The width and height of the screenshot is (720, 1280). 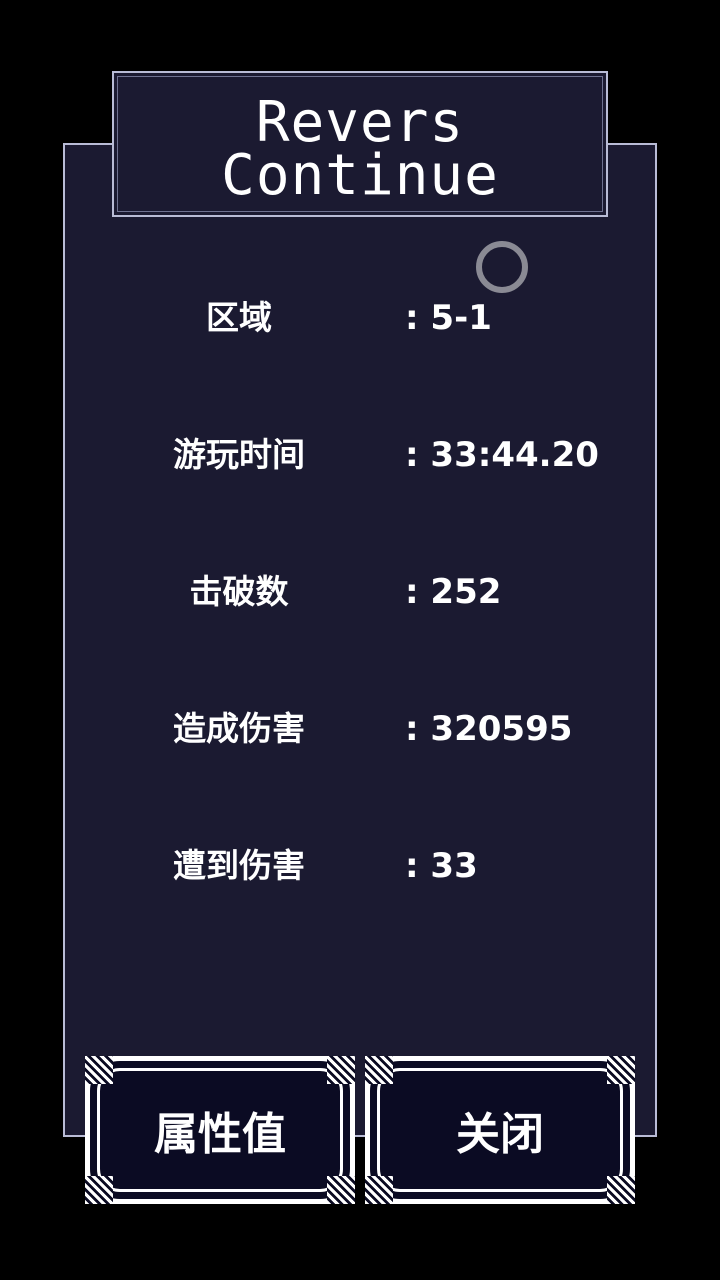 I want to click on stats-button: 属性值, so click(x=220, y=1130).